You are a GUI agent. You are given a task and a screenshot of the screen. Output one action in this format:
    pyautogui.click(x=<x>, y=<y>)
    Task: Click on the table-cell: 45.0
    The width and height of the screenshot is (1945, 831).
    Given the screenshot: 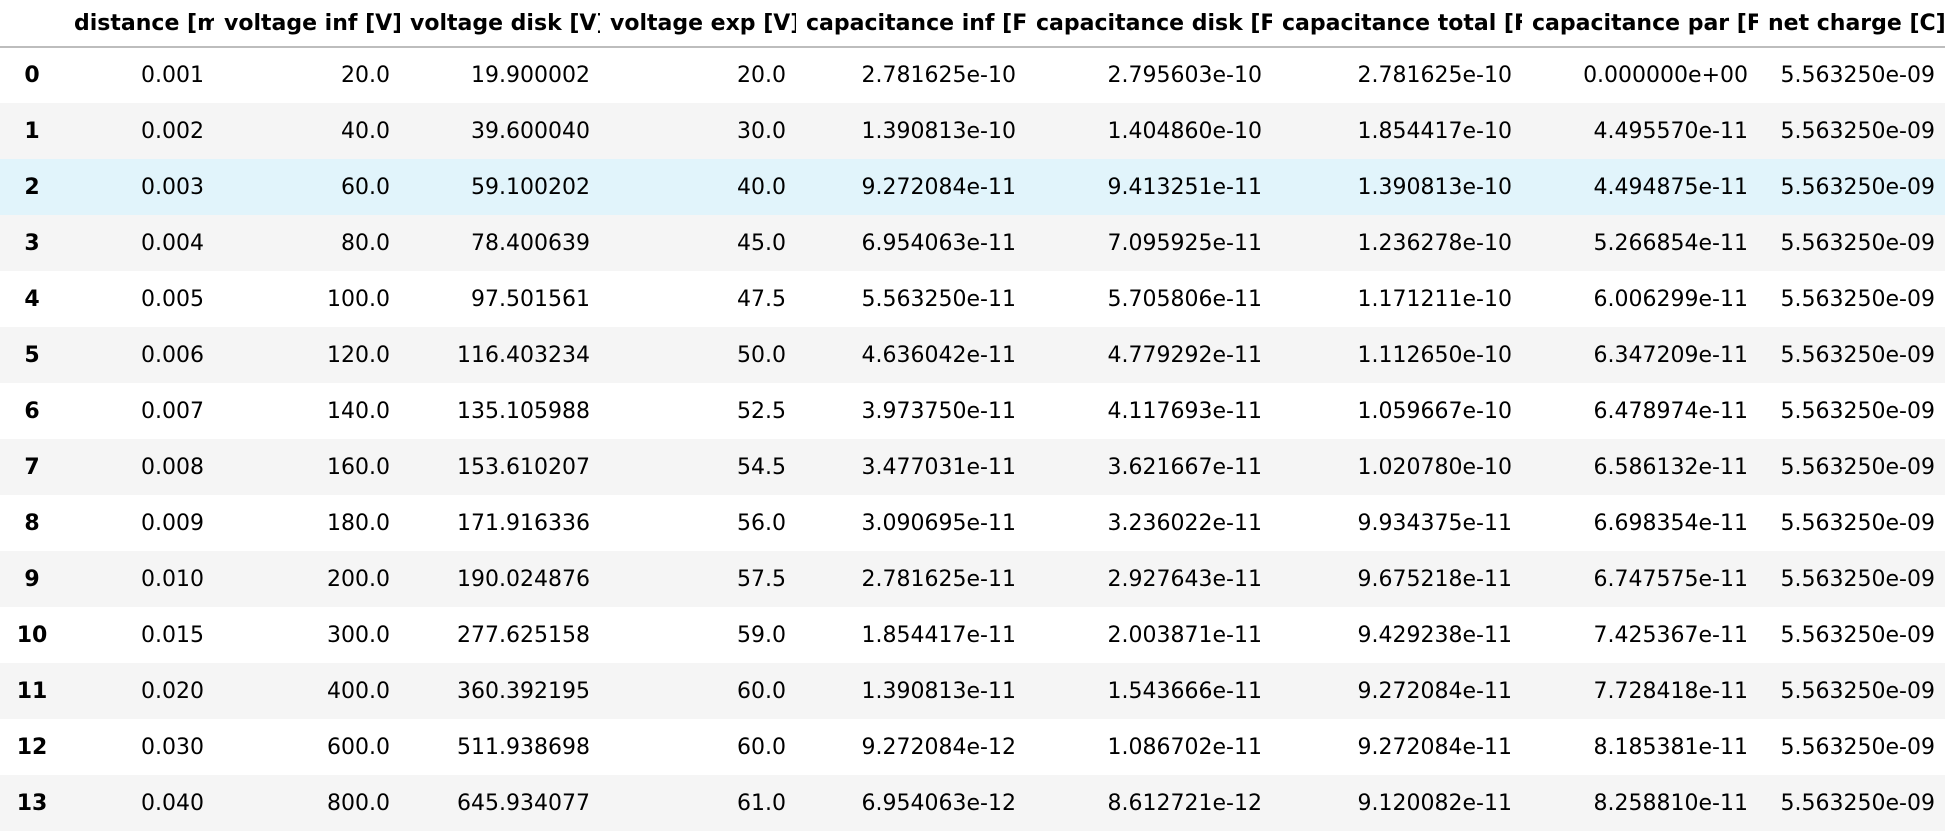 What is the action you would take?
    pyautogui.click(x=761, y=243)
    